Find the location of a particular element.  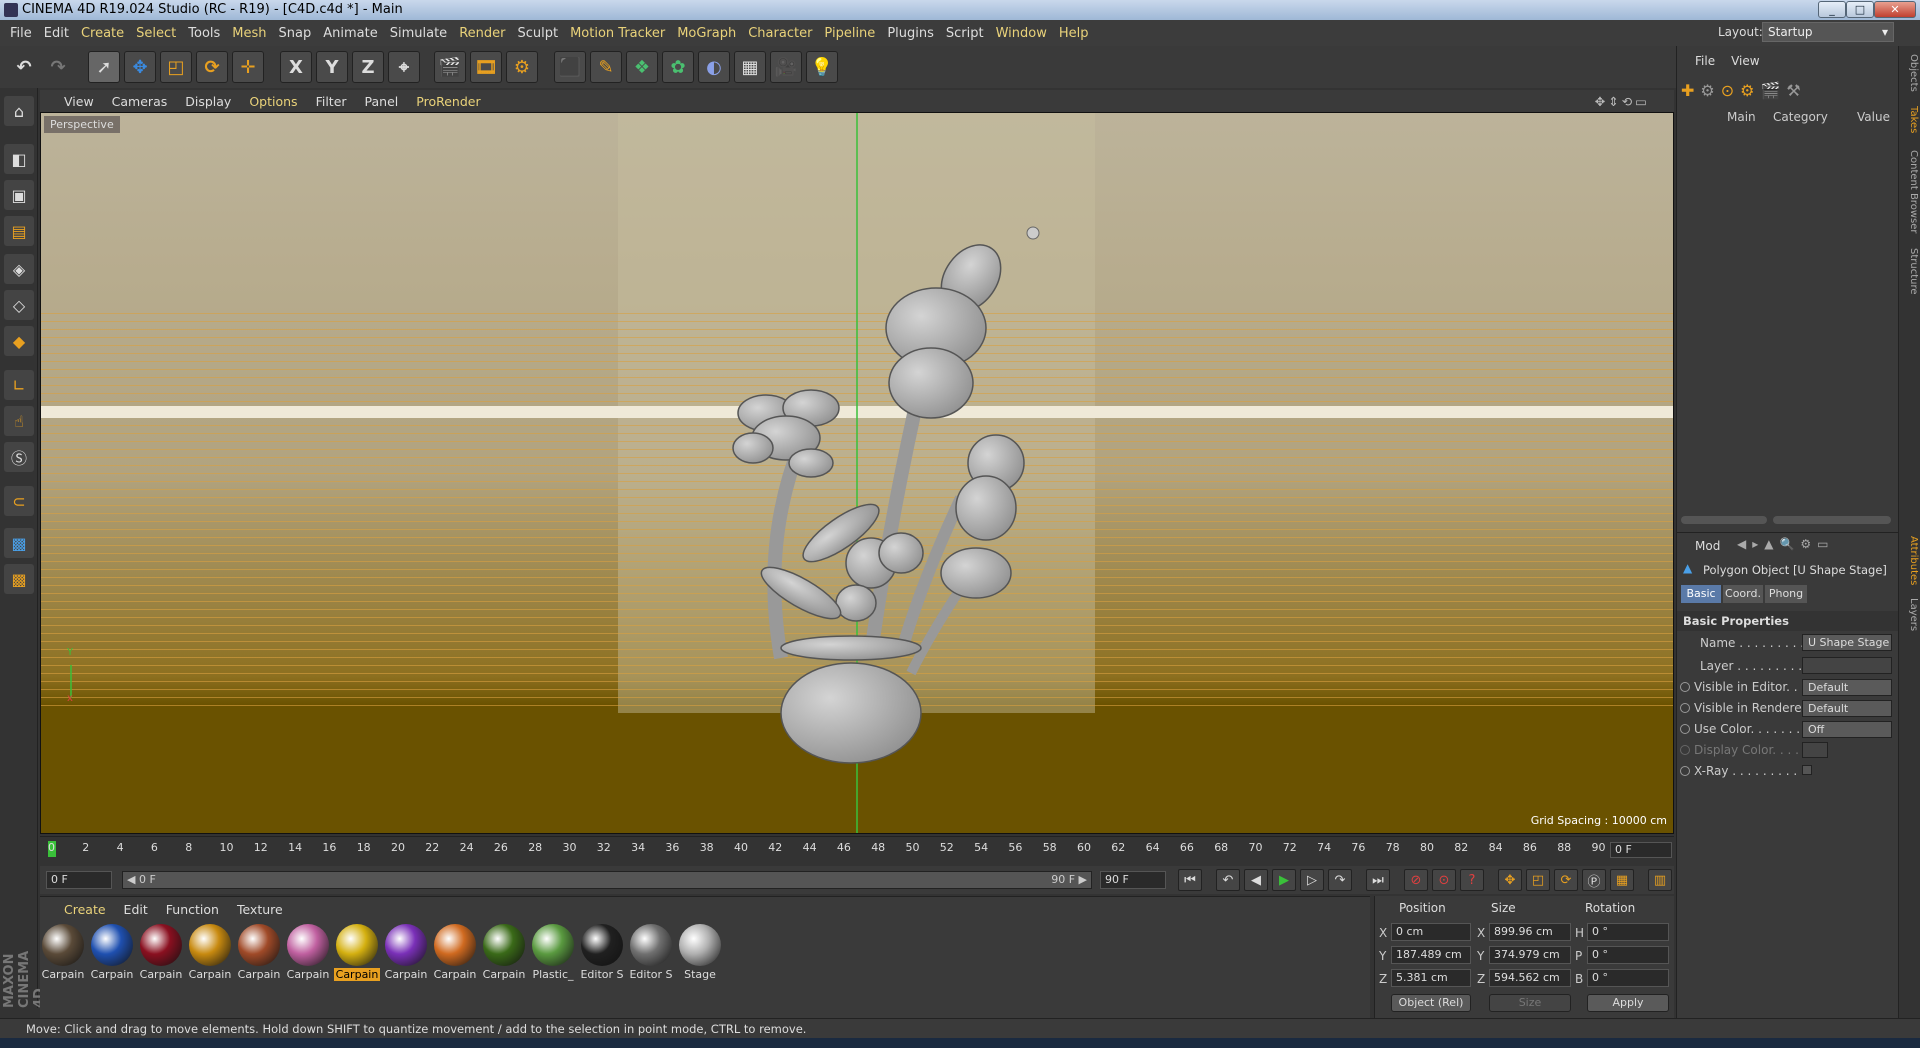

material-menu-function: Function is located at coordinates (192, 909).